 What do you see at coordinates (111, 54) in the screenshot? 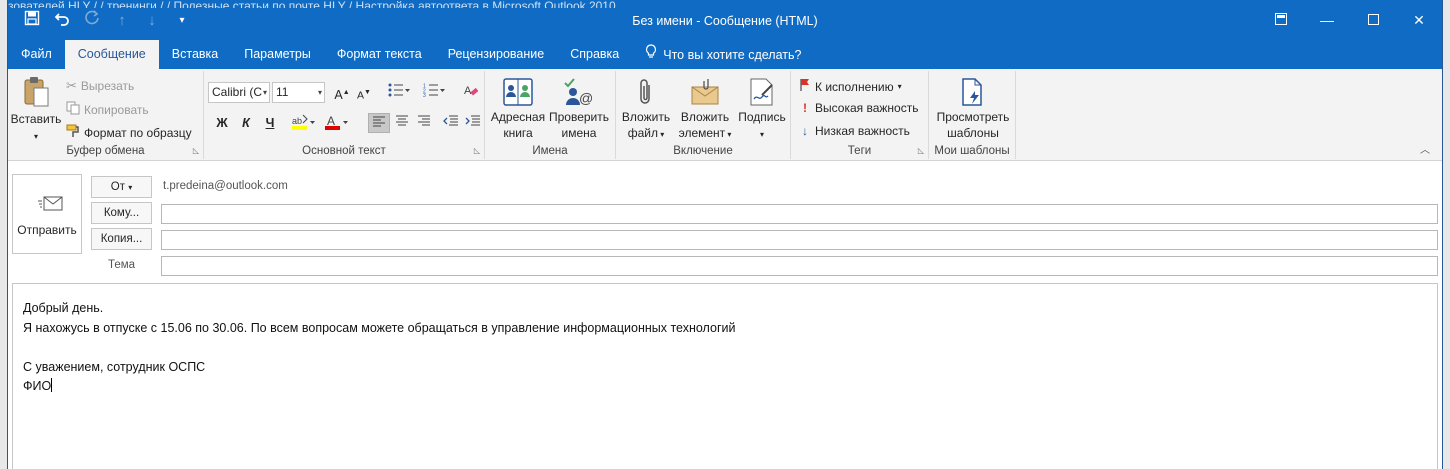
I see `tab-message: Сообщение` at bounding box center [111, 54].